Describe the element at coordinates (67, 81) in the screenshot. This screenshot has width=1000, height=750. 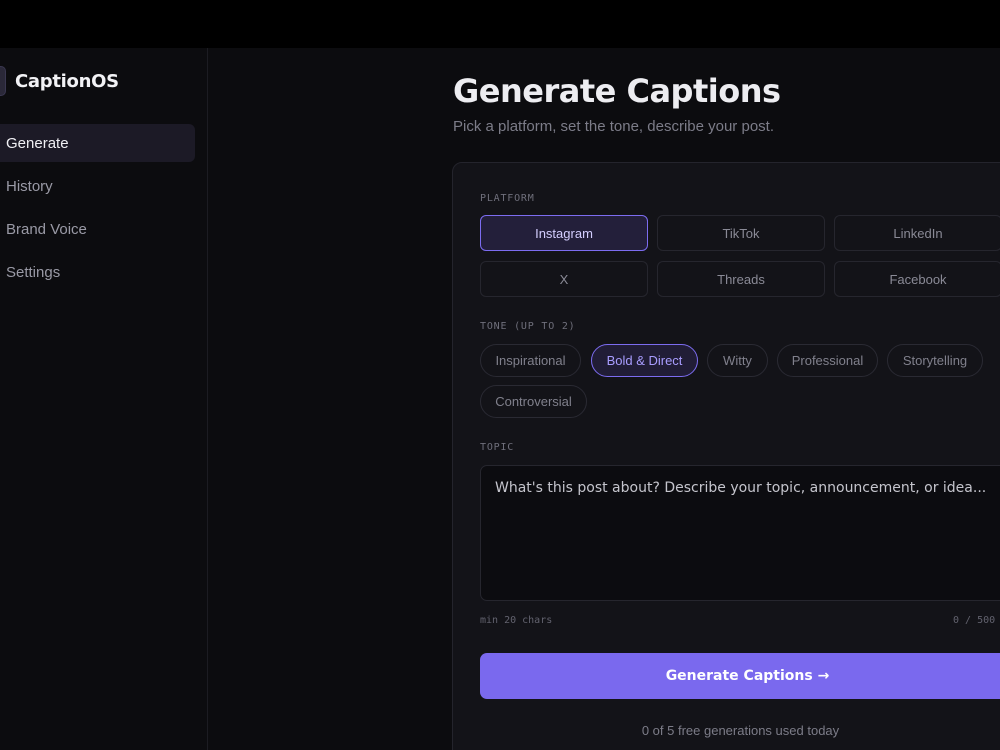
I see `app-name: CaptionOS` at that location.